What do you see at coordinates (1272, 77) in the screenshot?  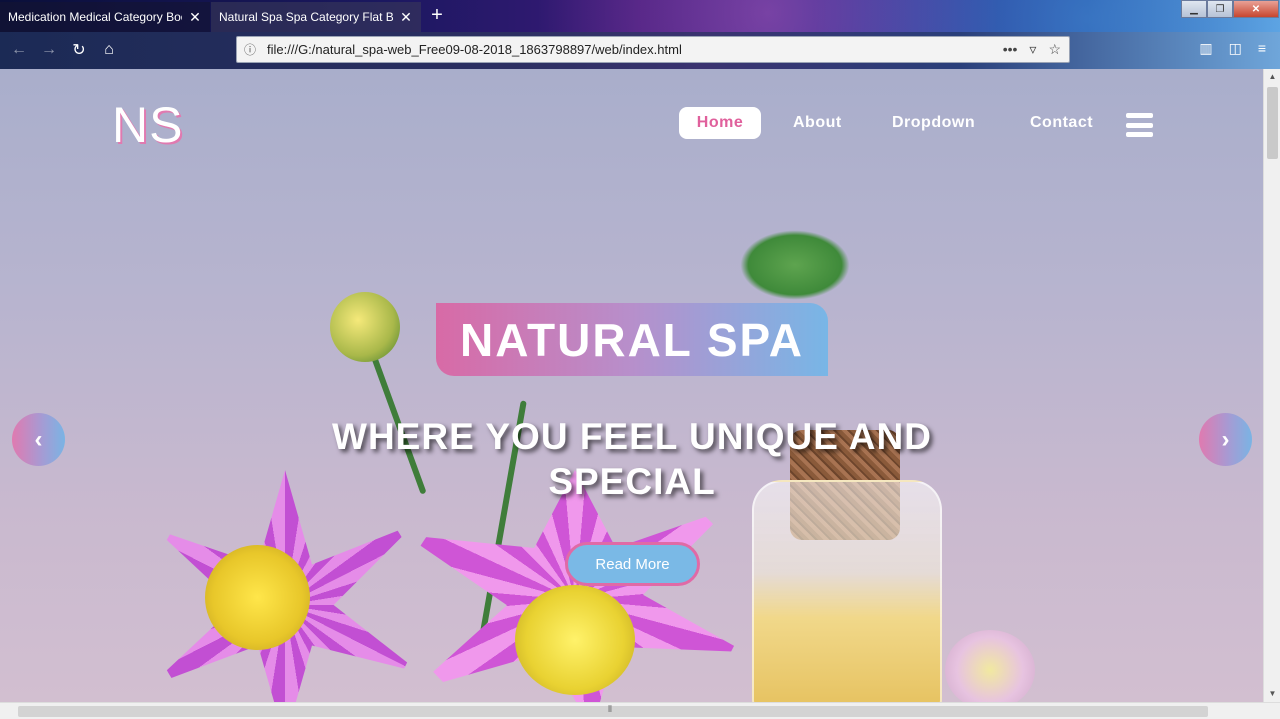 I see `scroll-up-icon: ▲` at bounding box center [1272, 77].